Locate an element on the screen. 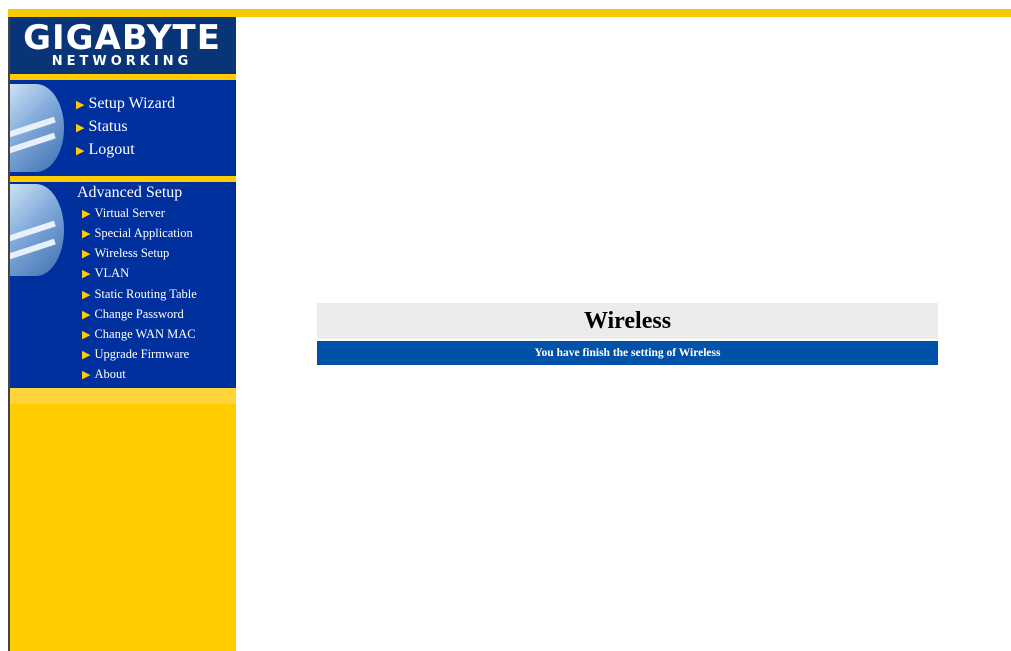  nav-label: Change Password is located at coordinates (139, 314).